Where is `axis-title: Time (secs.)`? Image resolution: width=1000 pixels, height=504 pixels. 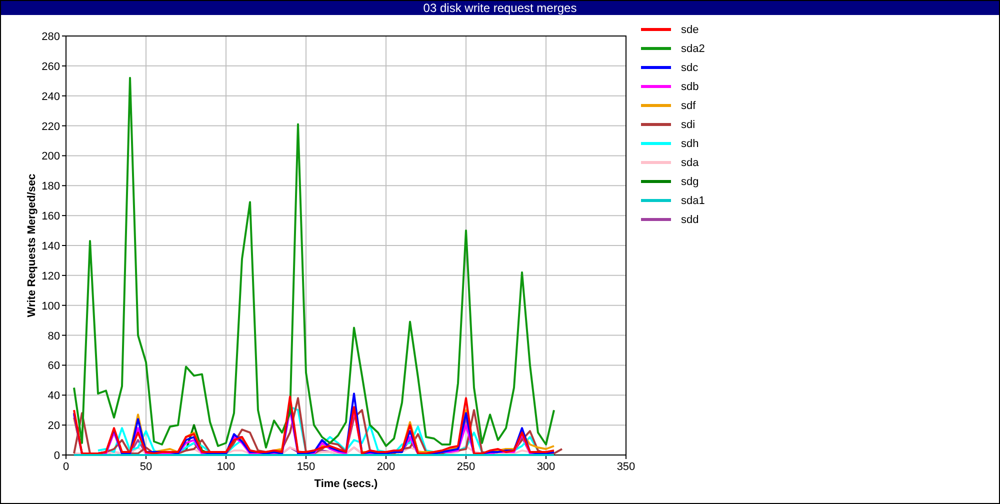 axis-title: Time (secs.) is located at coordinates (346, 484).